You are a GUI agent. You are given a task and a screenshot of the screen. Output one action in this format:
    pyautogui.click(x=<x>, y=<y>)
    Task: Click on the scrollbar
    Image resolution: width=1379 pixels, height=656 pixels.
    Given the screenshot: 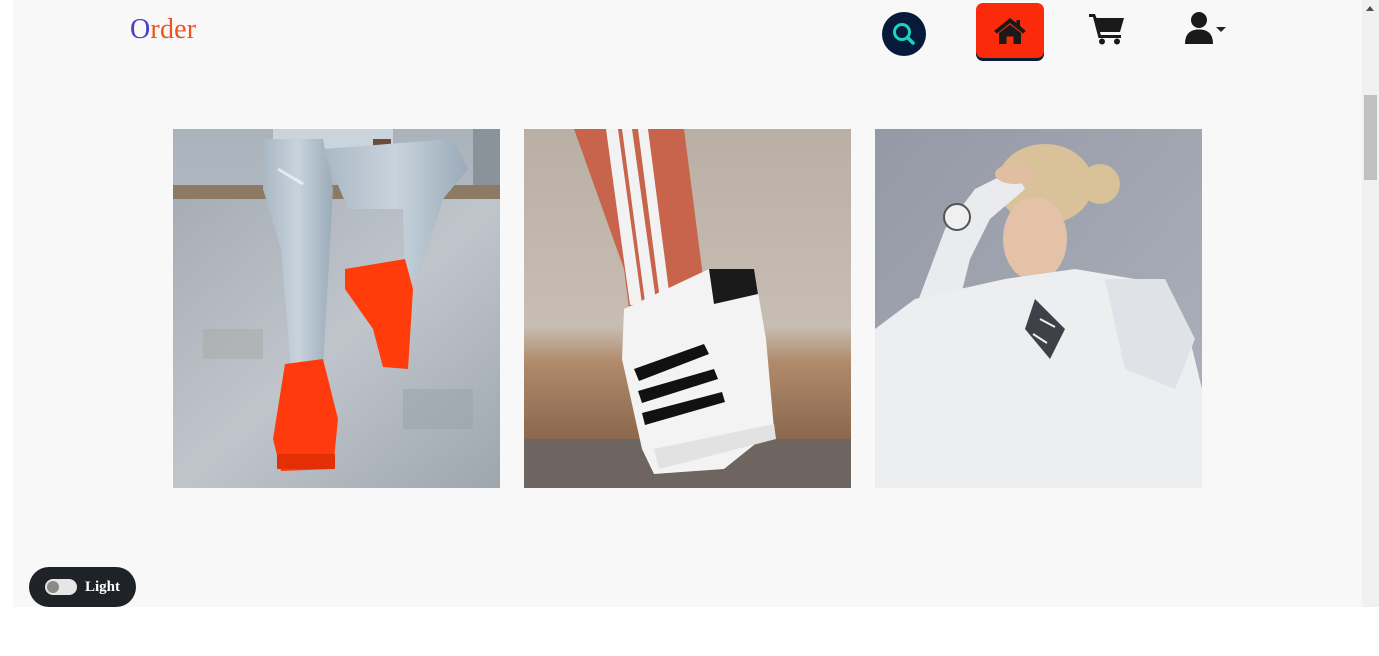 What is the action you would take?
    pyautogui.click(x=1370, y=303)
    